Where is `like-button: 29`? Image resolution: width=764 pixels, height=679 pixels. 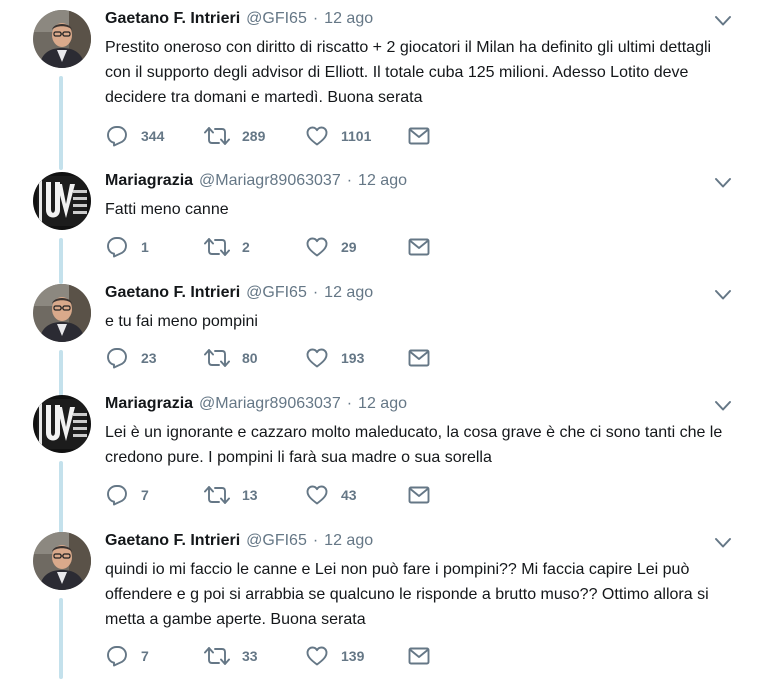 like-button: 29 is located at coordinates (331, 247).